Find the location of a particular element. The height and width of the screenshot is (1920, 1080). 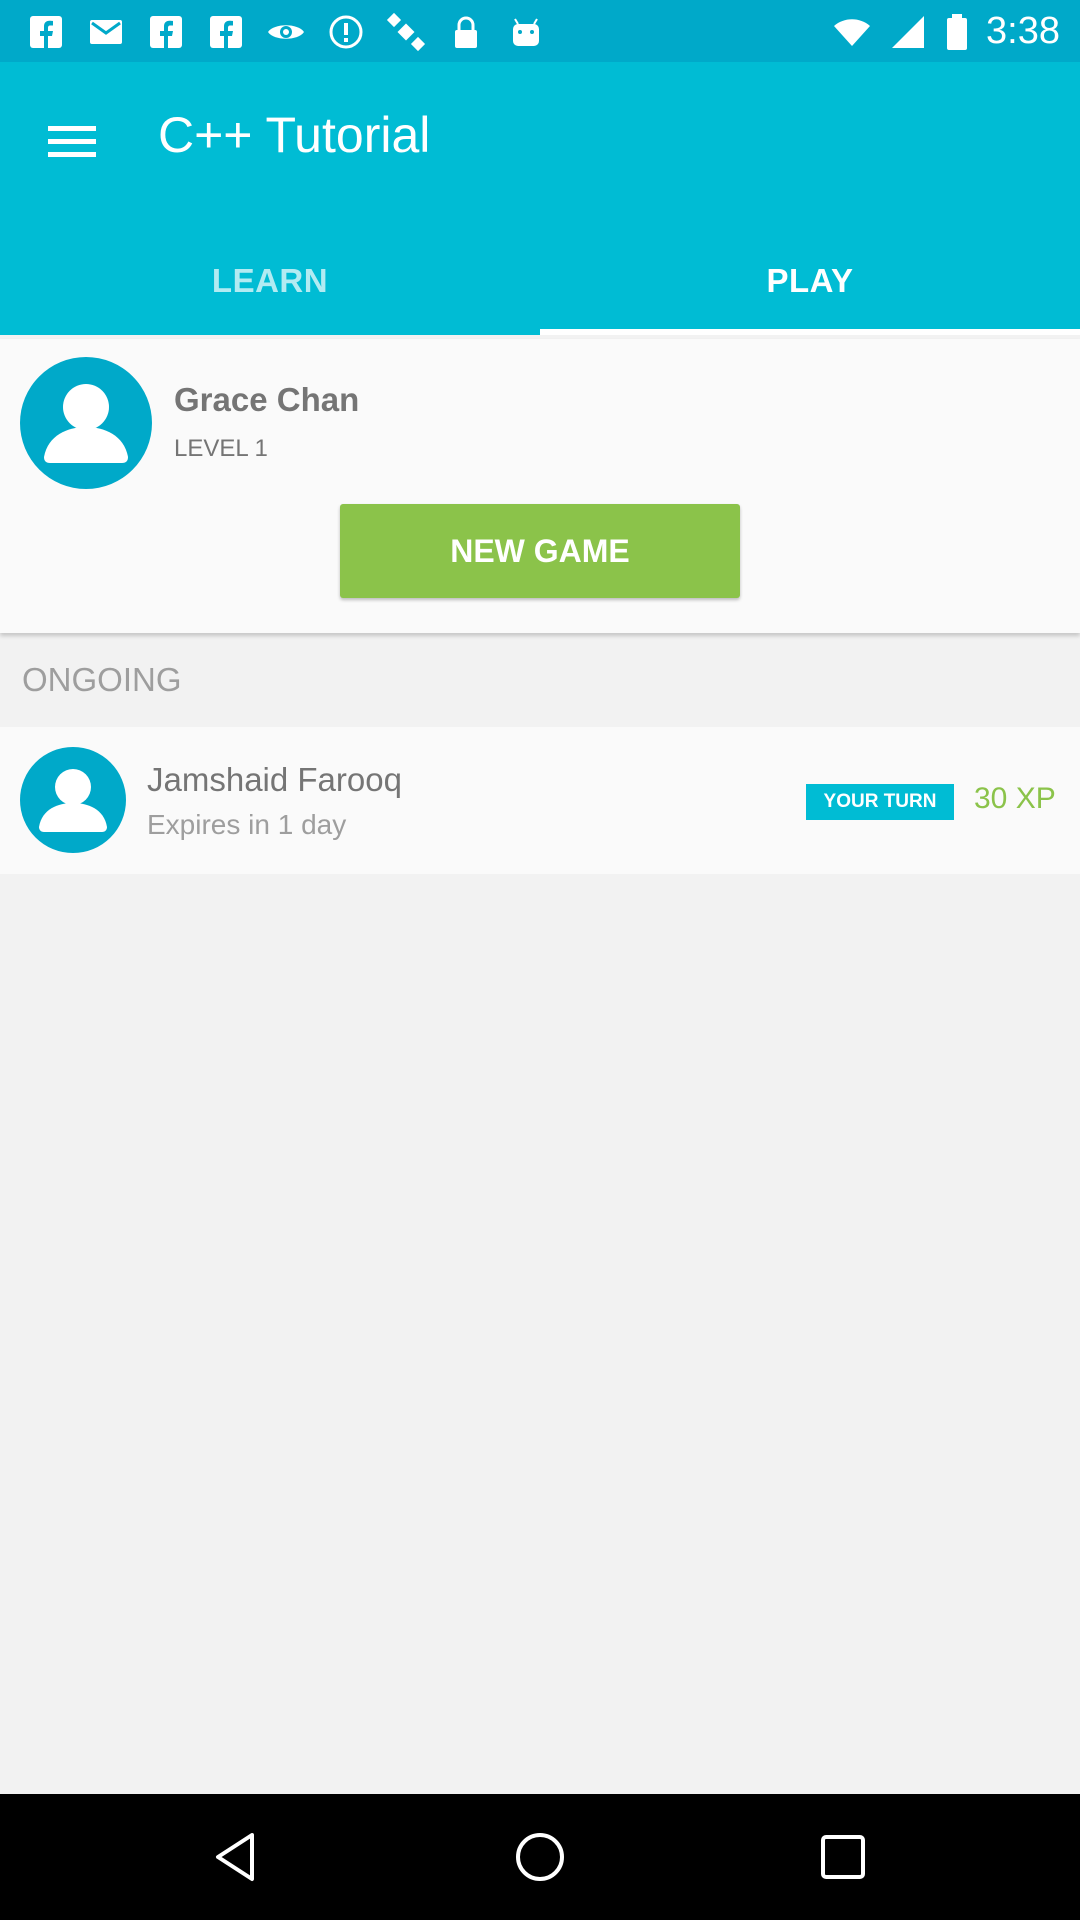

section-header-ongoing: ONGOING is located at coordinates (102, 679).